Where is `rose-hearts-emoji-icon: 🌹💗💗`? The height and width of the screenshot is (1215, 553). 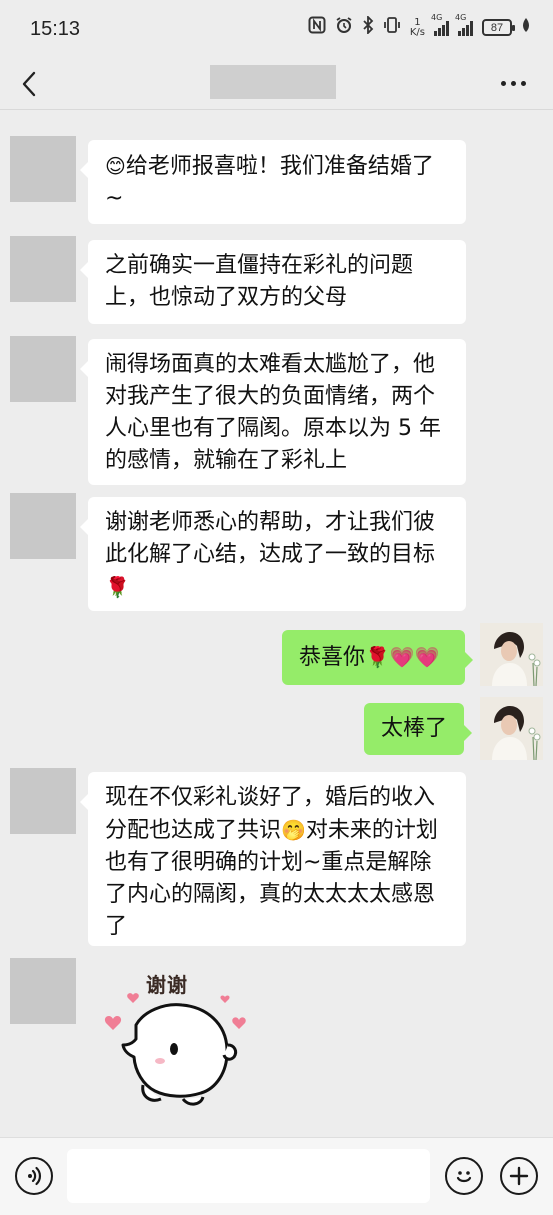
rose-hearts-emoji-icon: 🌹💗💗 is located at coordinates (402, 657).